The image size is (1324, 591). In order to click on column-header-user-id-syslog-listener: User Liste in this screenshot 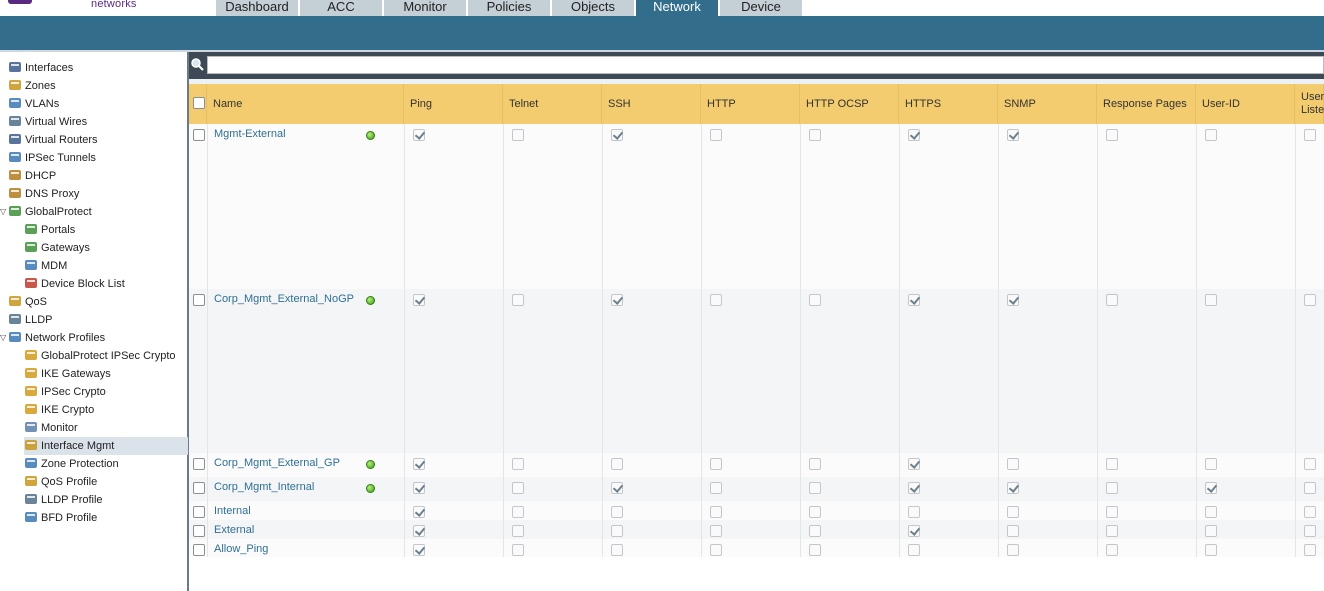, I will do `click(1309, 104)`.